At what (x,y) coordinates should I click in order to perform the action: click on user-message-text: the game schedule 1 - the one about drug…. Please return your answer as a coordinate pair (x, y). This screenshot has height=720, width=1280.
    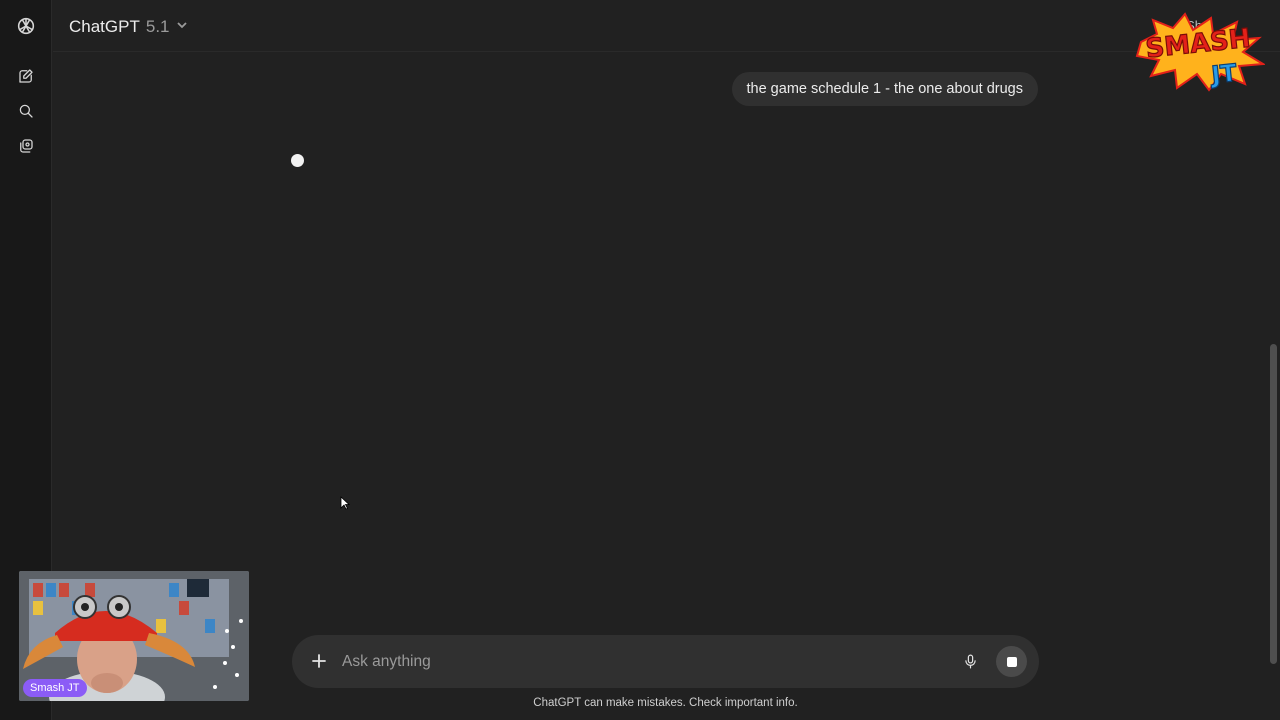
    Looking at the image, I should click on (885, 89).